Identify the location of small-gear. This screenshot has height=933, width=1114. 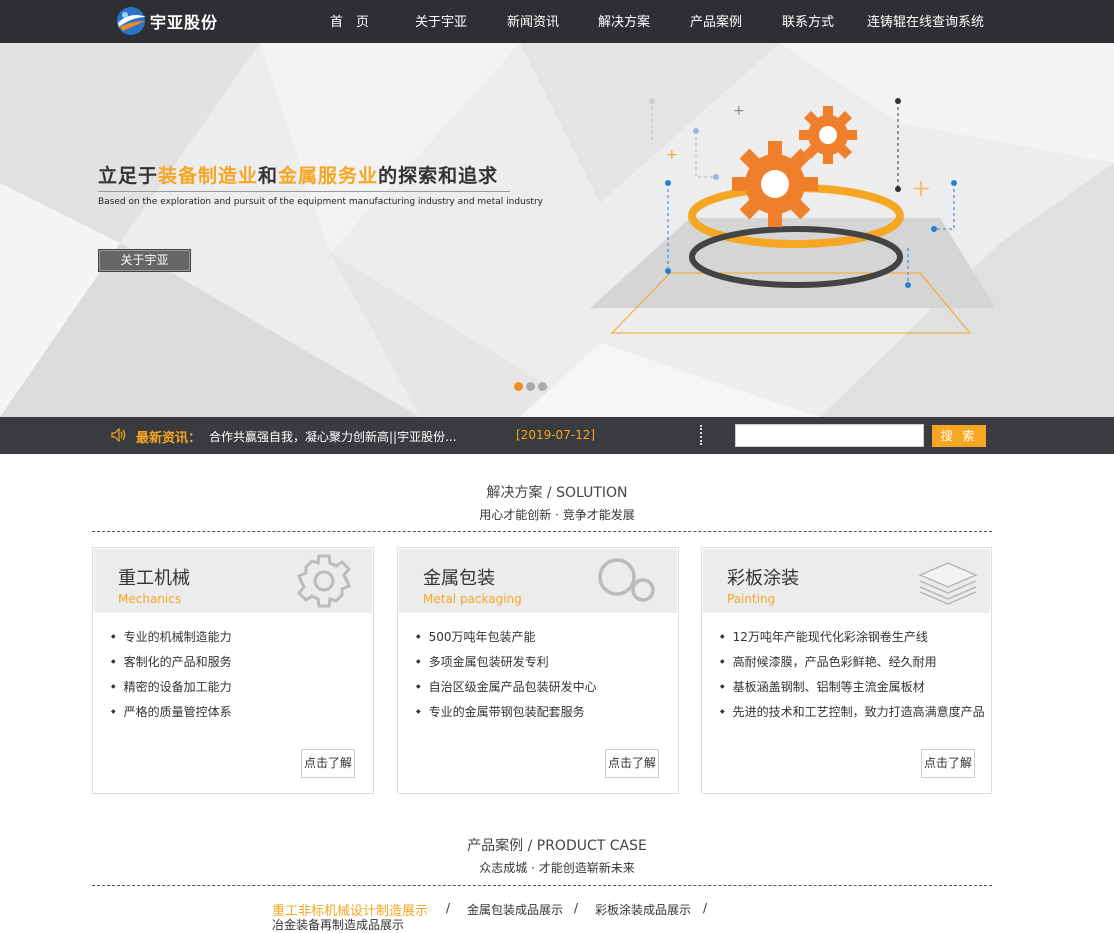
(828, 135).